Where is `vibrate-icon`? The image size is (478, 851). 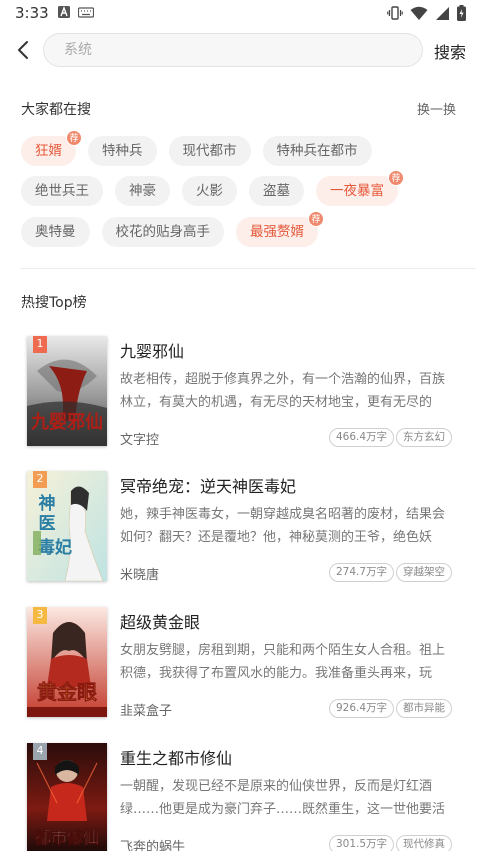
vibrate-icon is located at coordinates (395, 13).